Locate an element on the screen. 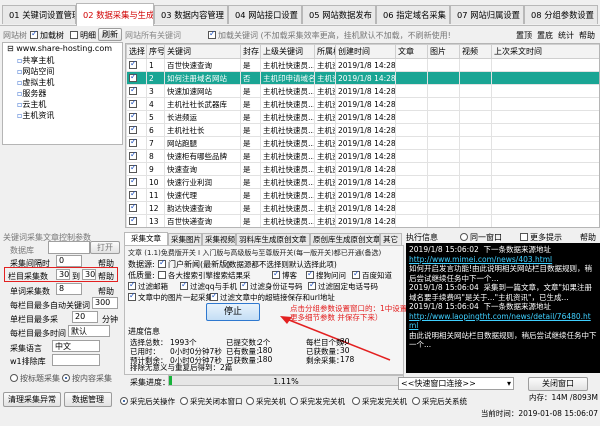 The image size is (600, 426). col-images: 图片 is located at coordinates (443, 51).